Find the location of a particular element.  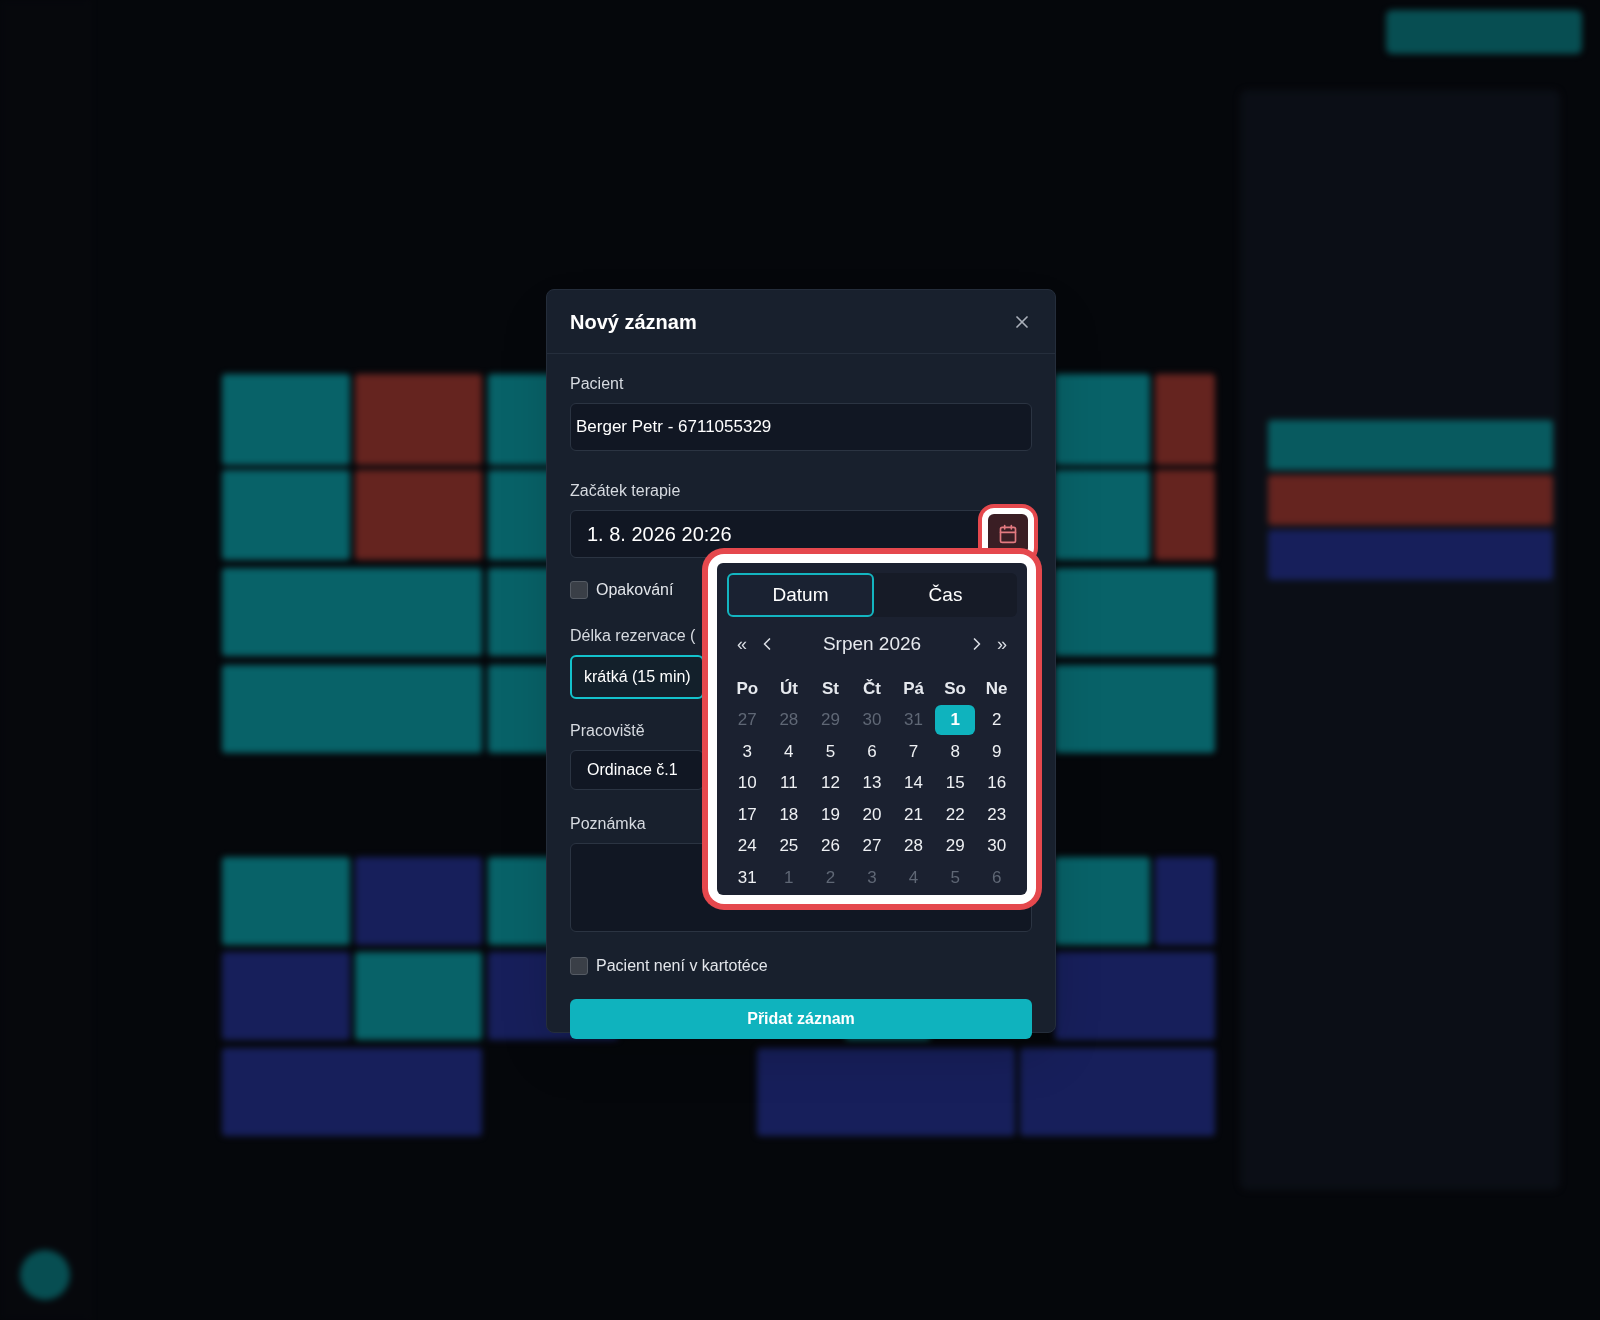

day-cell: 8 is located at coordinates (955, 751).